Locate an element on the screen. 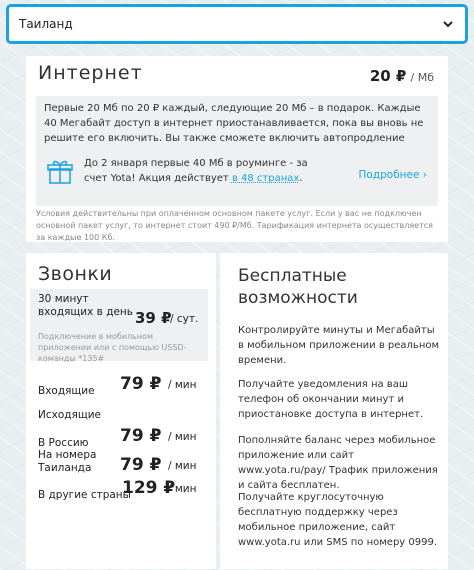 Image resolution: width=474 pixels, height=570 pixels. to-thailand-unit: / мин is located at coordinates (182, 466).